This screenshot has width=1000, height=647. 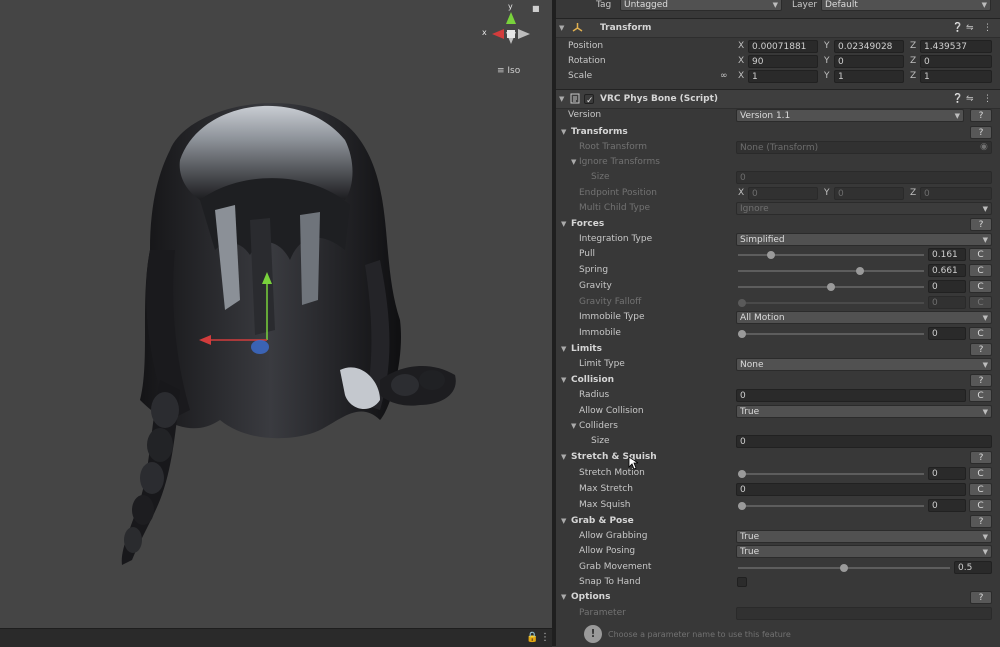 I want to click on rotation-y-field: 0, so click(x=869, y=61).